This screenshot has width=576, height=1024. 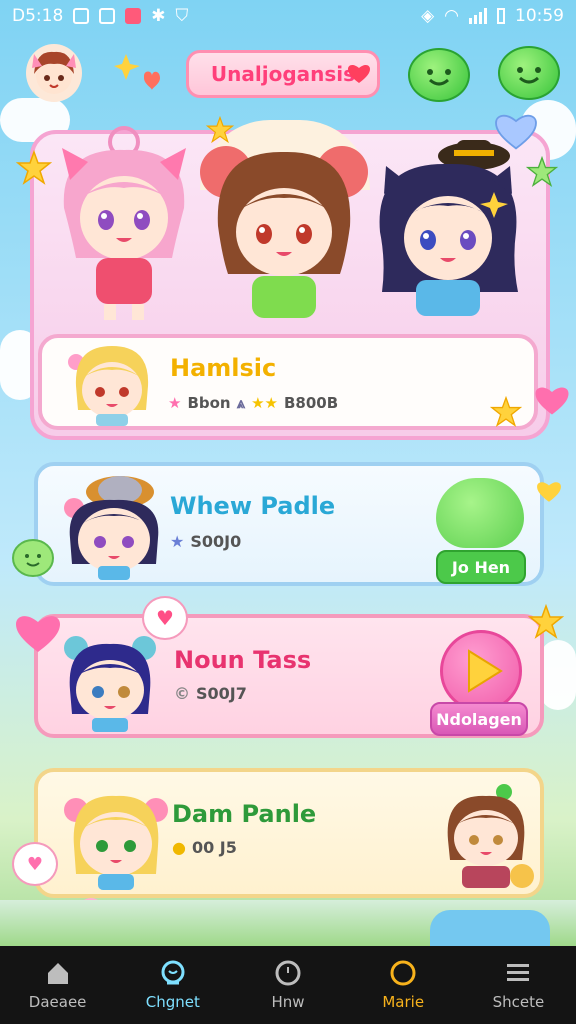 I want to click on featured-character-portrait, so click(x=108, y=386).